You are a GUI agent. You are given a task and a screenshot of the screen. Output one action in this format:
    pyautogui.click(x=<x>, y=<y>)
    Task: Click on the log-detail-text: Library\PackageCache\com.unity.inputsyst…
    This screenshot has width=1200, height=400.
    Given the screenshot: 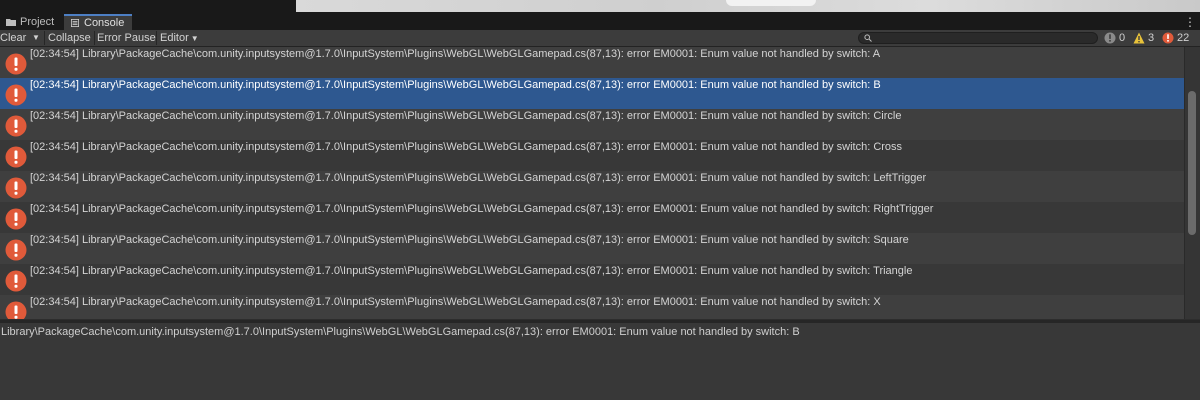 What is the action you would take?
    pyautogui.click(x=400, y=332)
    